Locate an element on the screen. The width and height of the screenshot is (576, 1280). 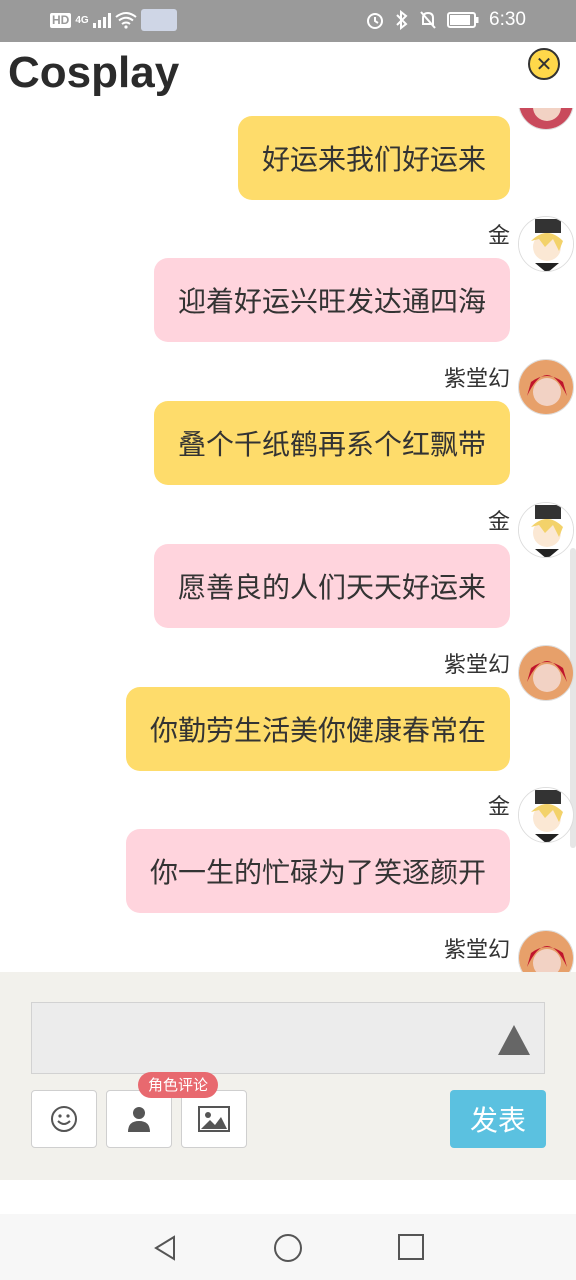
home-icon is located at coordinates (288, 1248).